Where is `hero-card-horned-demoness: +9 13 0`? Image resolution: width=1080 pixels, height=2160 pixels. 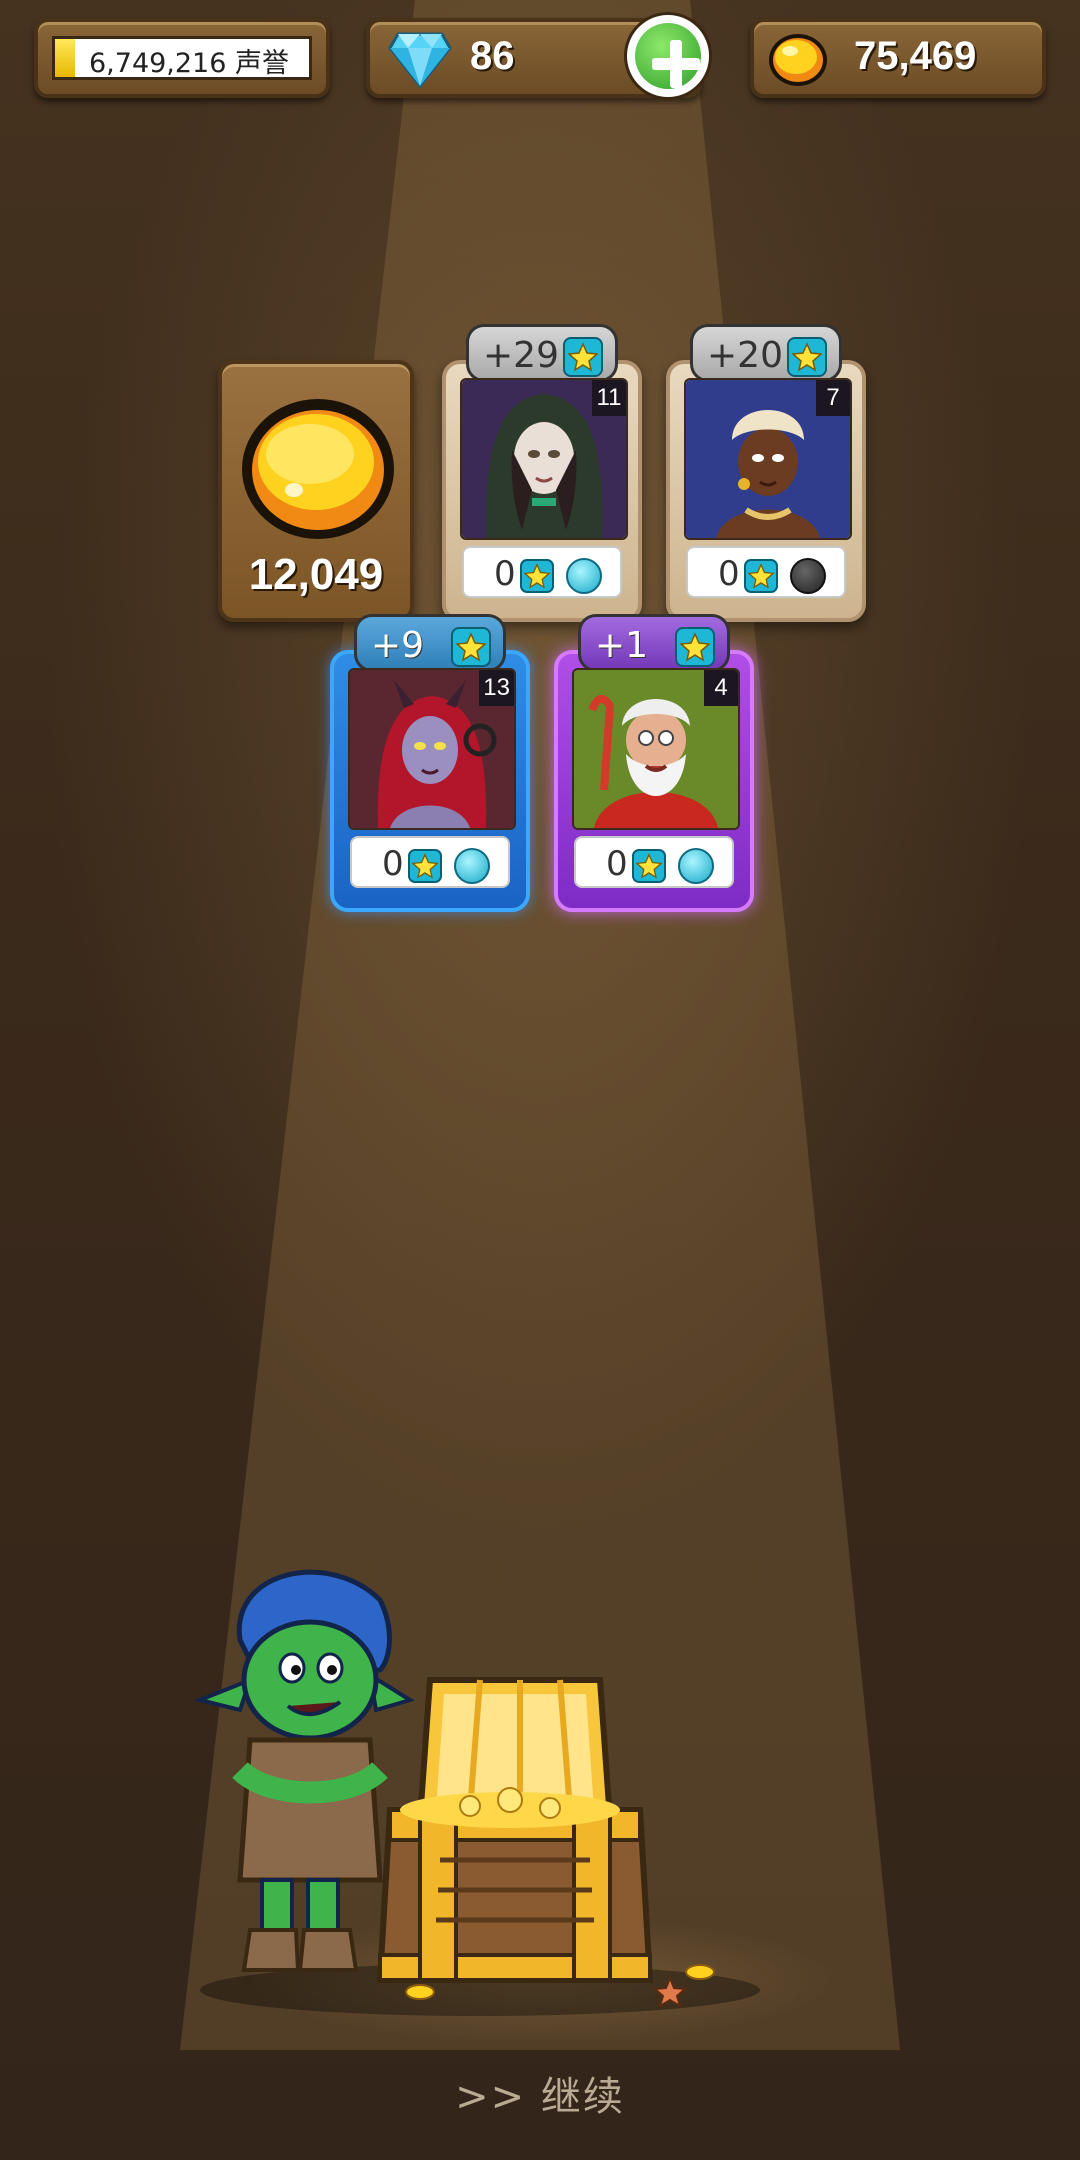
hero-card-horned-demoness: +9 13 0 is located at coordinates (430, 763).